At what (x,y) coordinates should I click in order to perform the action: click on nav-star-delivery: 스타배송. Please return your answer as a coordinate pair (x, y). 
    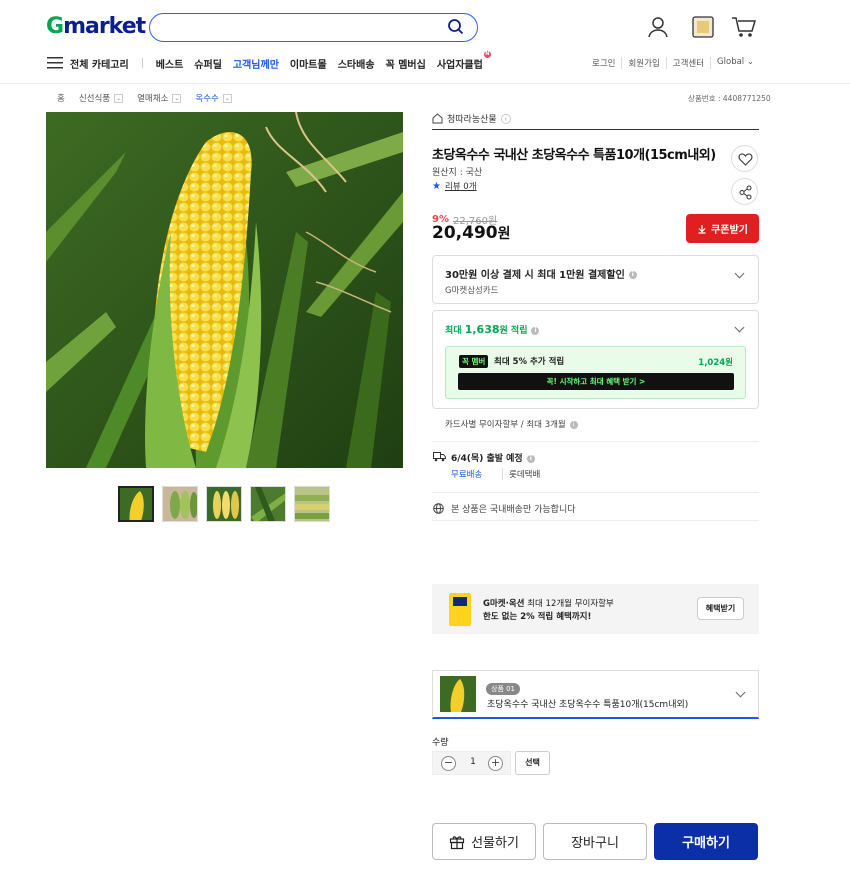
    Looking at the image, I should click on (356, 63).